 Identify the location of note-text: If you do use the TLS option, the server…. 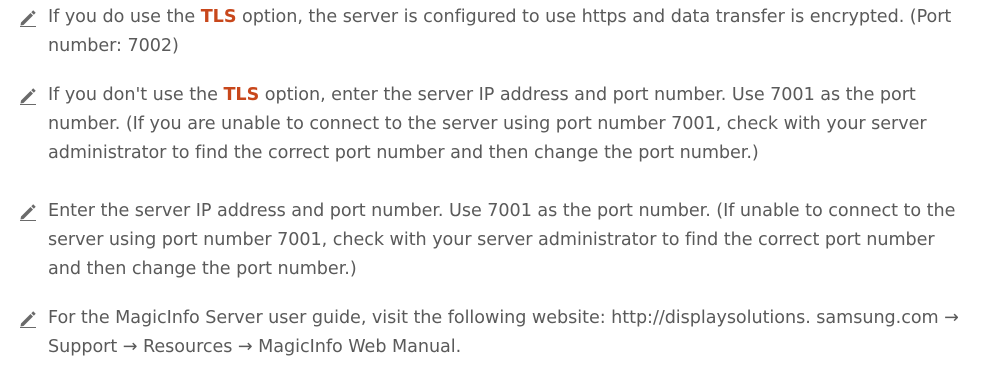
(506, 32).